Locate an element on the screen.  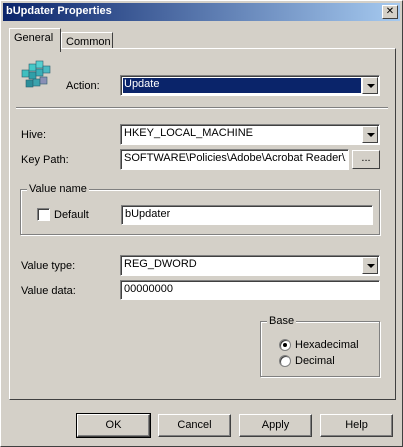
tab-general: General is located at coordinates (35, 40).